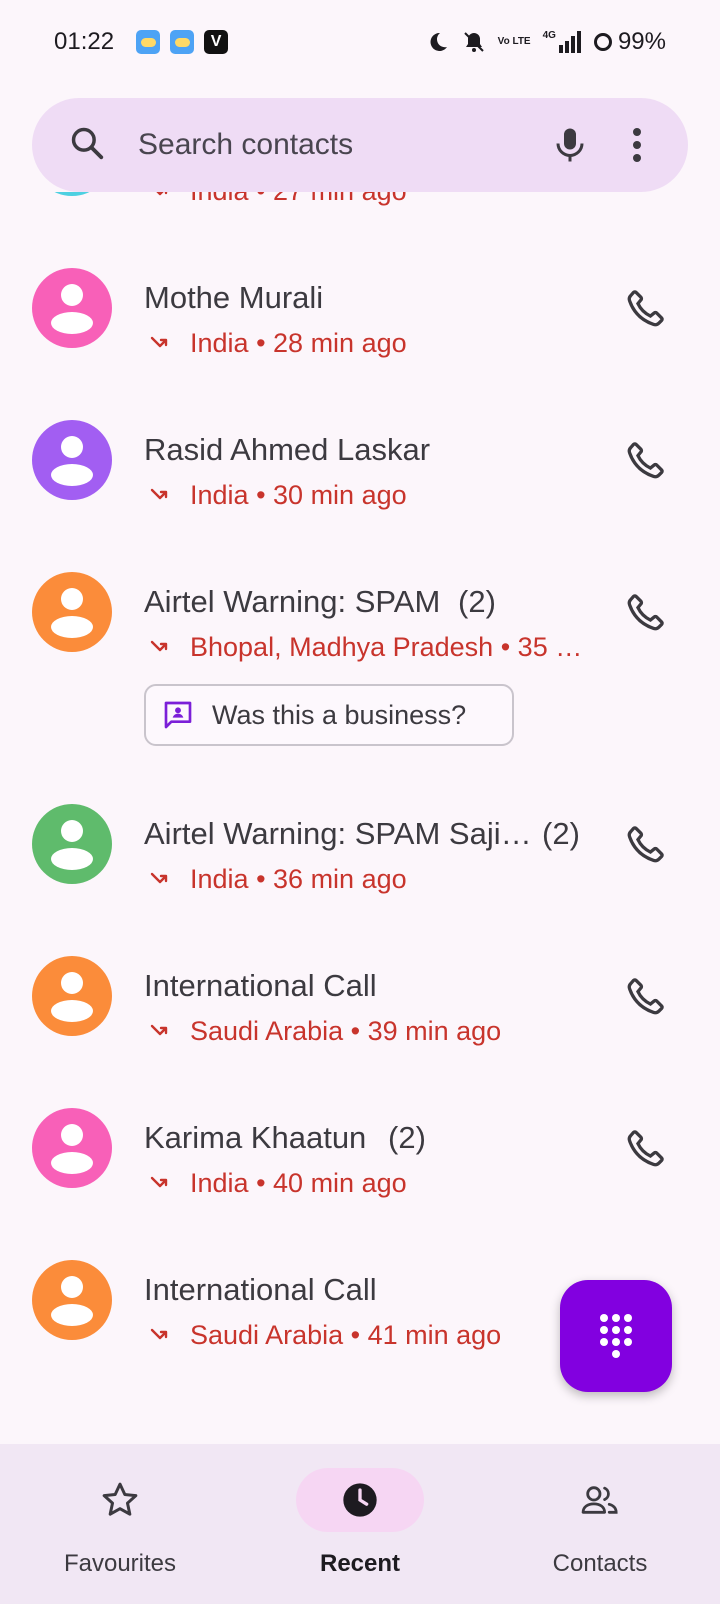  Describe the element at coordinates (255, 1137) in the screenshot. I see `contact-name: Karima Khaatun` at that location.